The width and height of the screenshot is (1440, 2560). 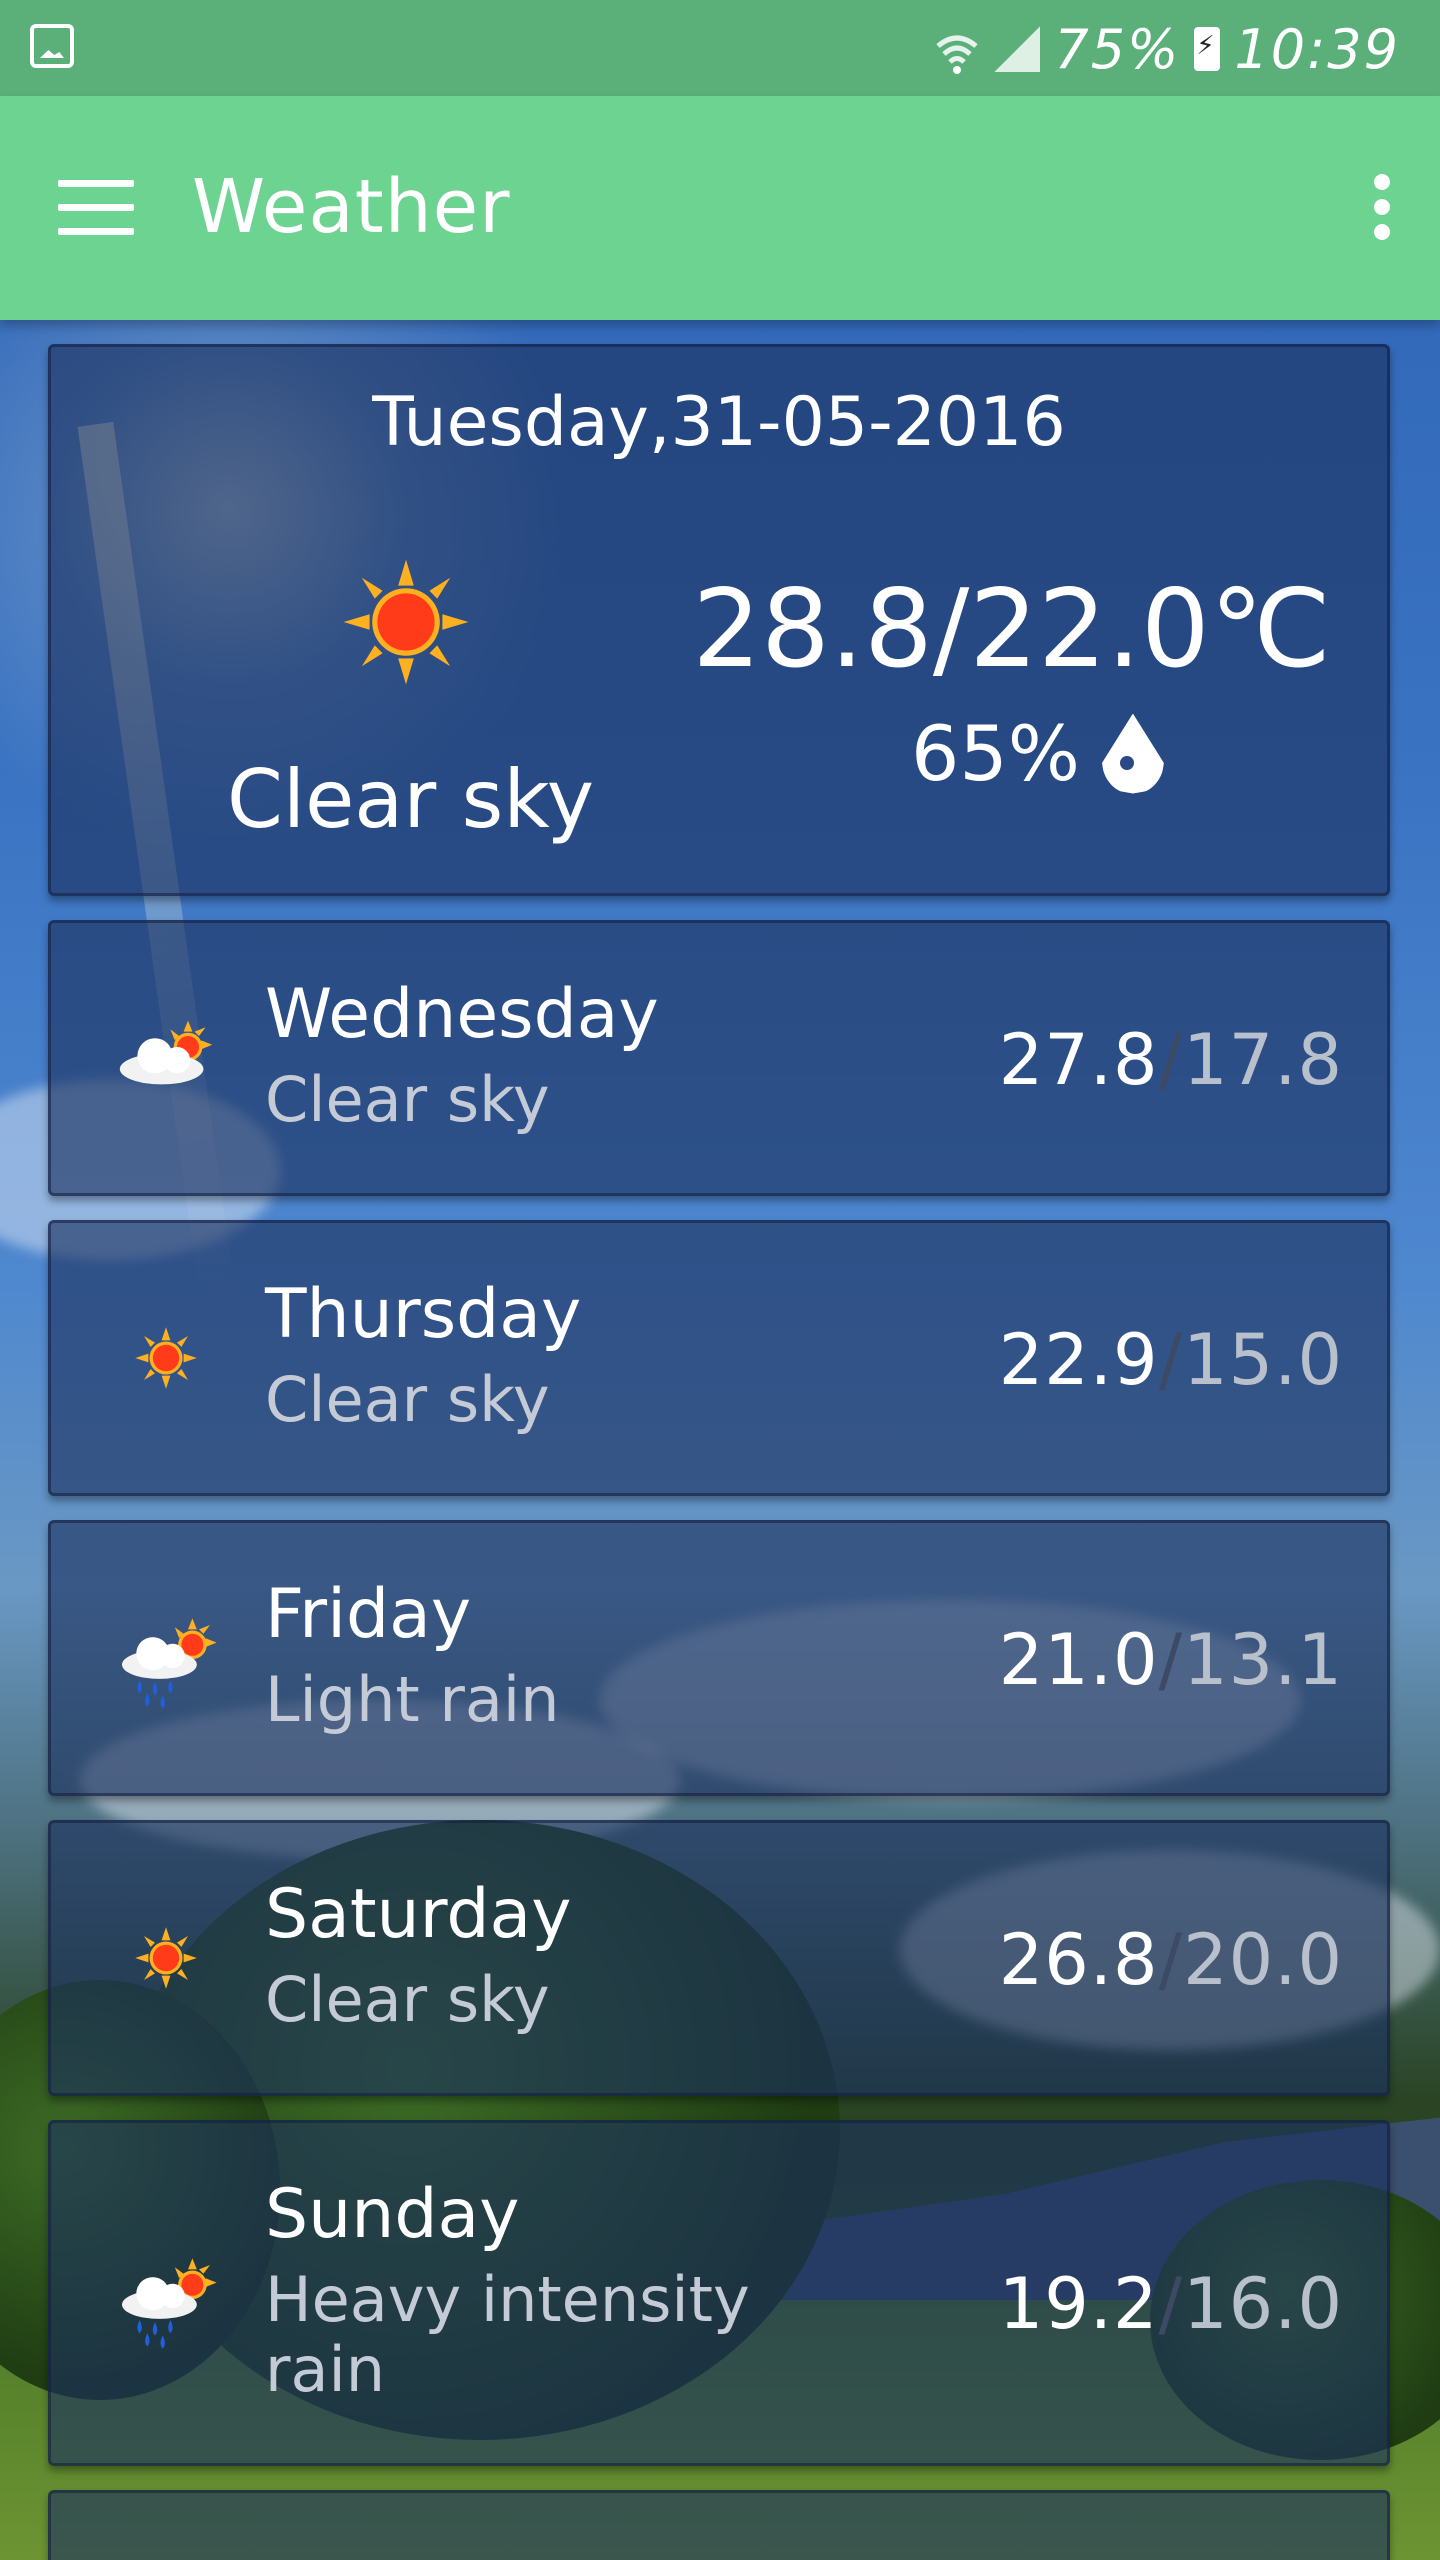 What do you see at coordinates (166, 1058) in the screenshot?
I see `cloud-sun-icon` at bounding box center [166, 1058].